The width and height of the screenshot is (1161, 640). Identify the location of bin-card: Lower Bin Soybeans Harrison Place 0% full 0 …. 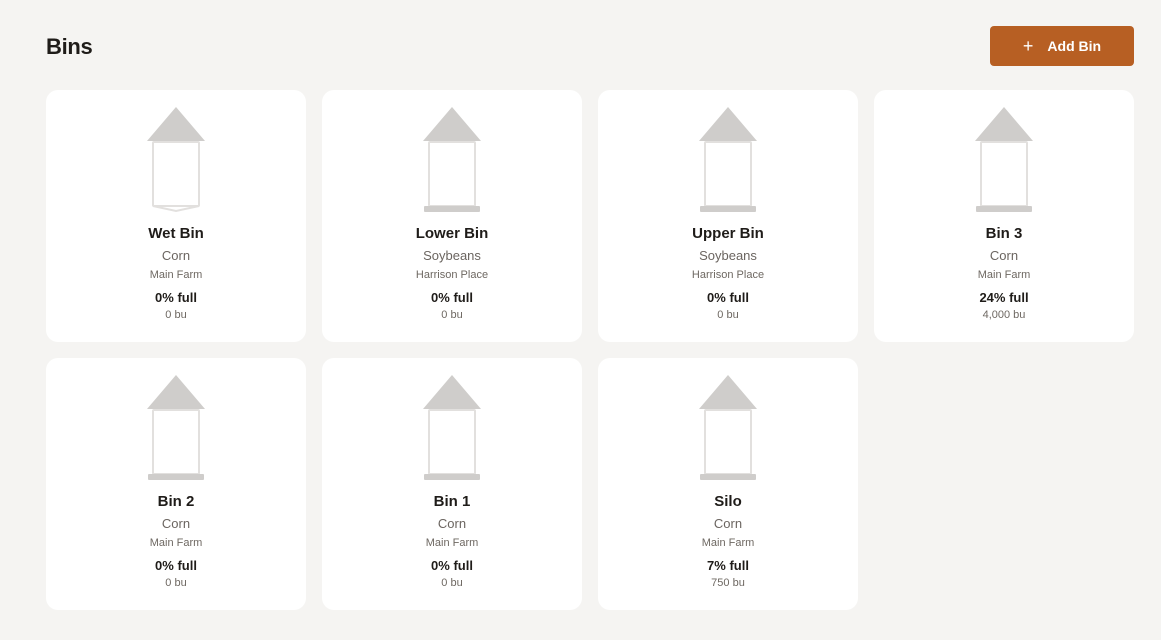
(452, 216).